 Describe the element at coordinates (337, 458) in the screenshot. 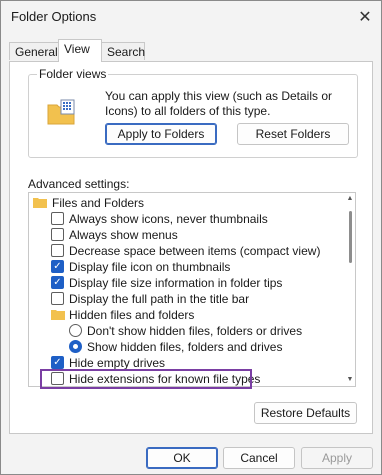

I see `apply-button: Apply` at that location.